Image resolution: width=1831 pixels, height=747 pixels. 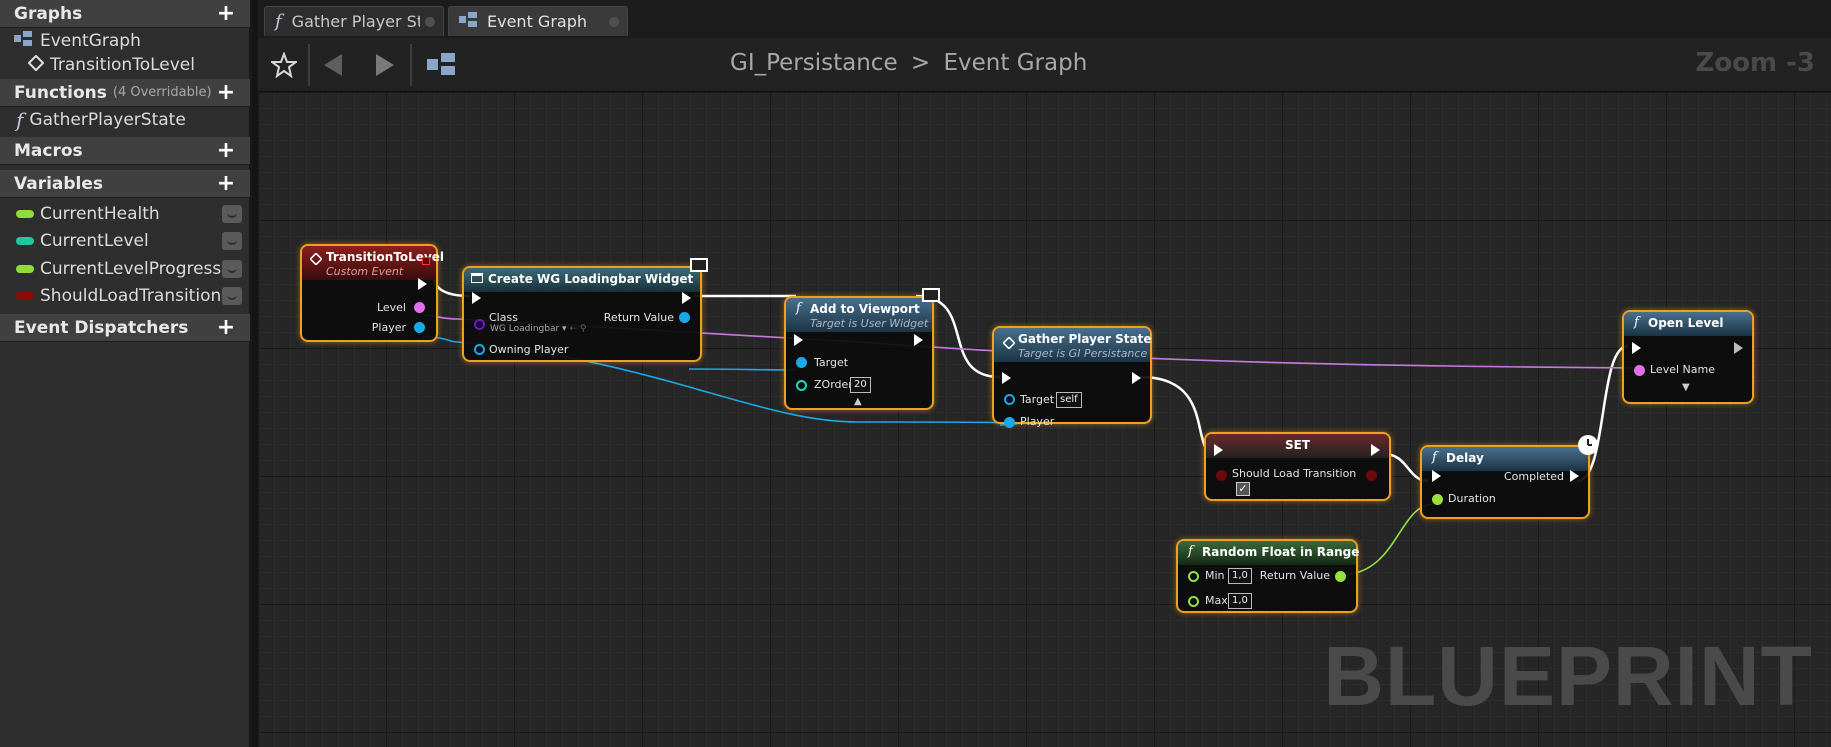 What do you see at coordinates (1686, 323) in the screenshot?
I see `node-title: Open Level` at bounding box center [1686, 323].